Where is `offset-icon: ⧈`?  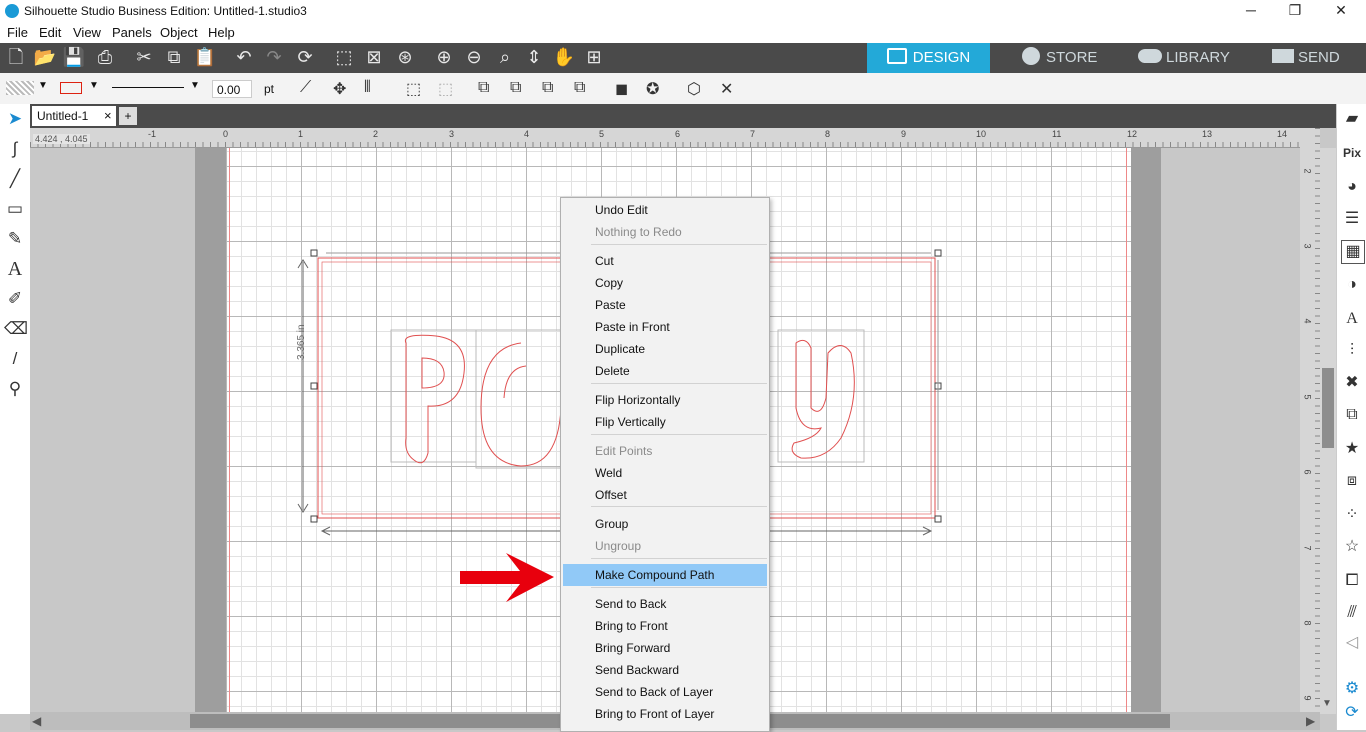 offset-icon: ⧈ is located at coordinates (1352, 481).